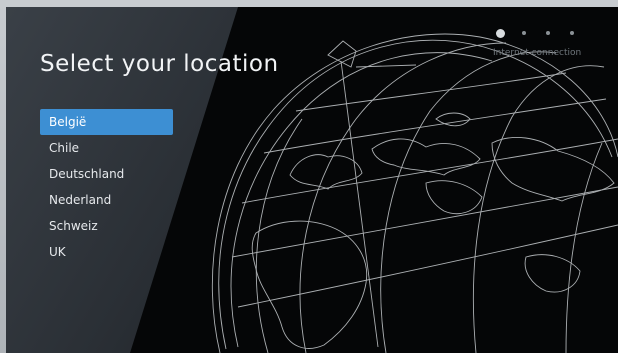  Describe the element at coordinates (541, 34) in the screenshot. I see `setup-progress-indicator` at that location.